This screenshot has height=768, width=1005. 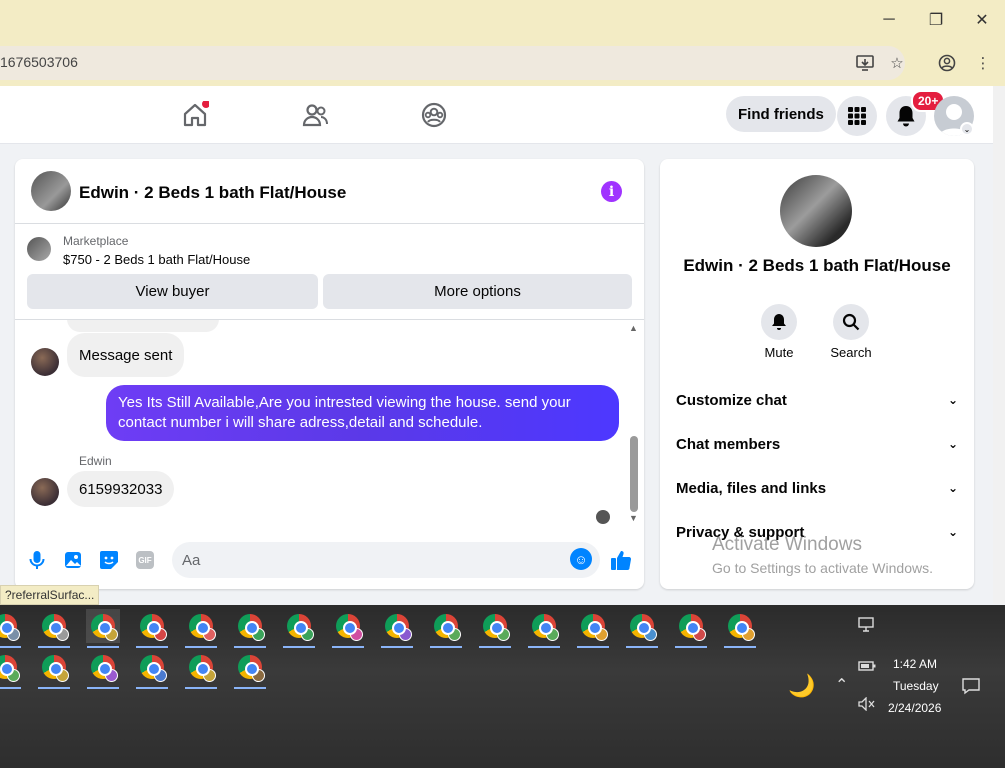 I want to click on chat-title: Edwin · 2 Beds 1 bath Flat/House, so click(x=212, y=193).